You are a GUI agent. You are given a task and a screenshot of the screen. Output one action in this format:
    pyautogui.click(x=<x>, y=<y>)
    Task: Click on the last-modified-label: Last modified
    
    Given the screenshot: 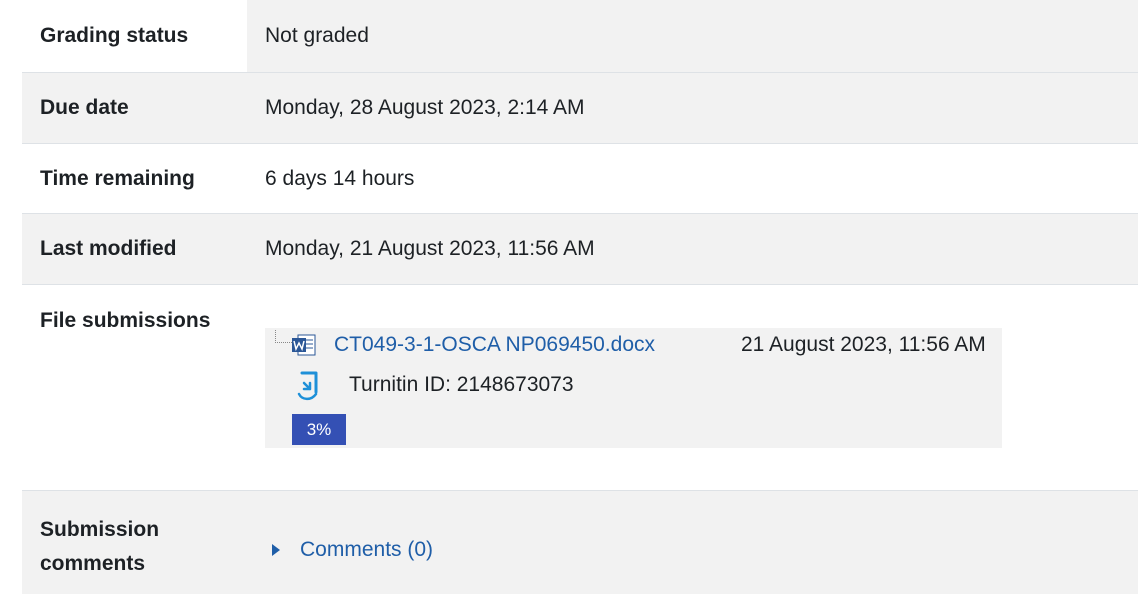 What is the action you would take?
    pyautogui.click(x=108, y=248)
    